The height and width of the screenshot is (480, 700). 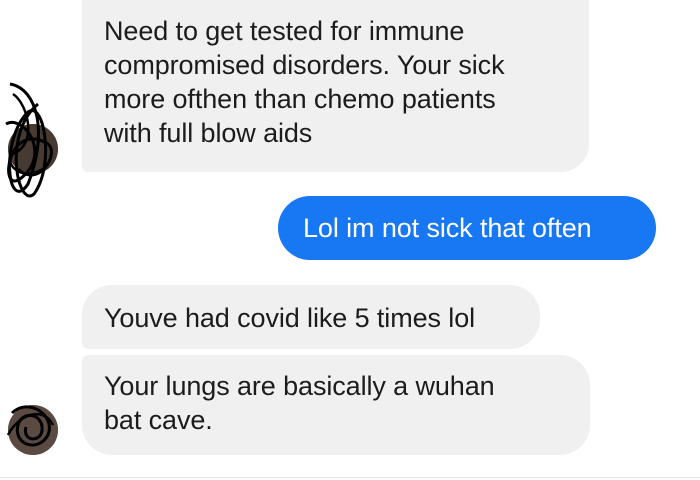 What do you see at coordinates (300, 99) in the screenshot?
I see `message-text-line: more ofthen than chemo patients` at bounding box center [300, 99].